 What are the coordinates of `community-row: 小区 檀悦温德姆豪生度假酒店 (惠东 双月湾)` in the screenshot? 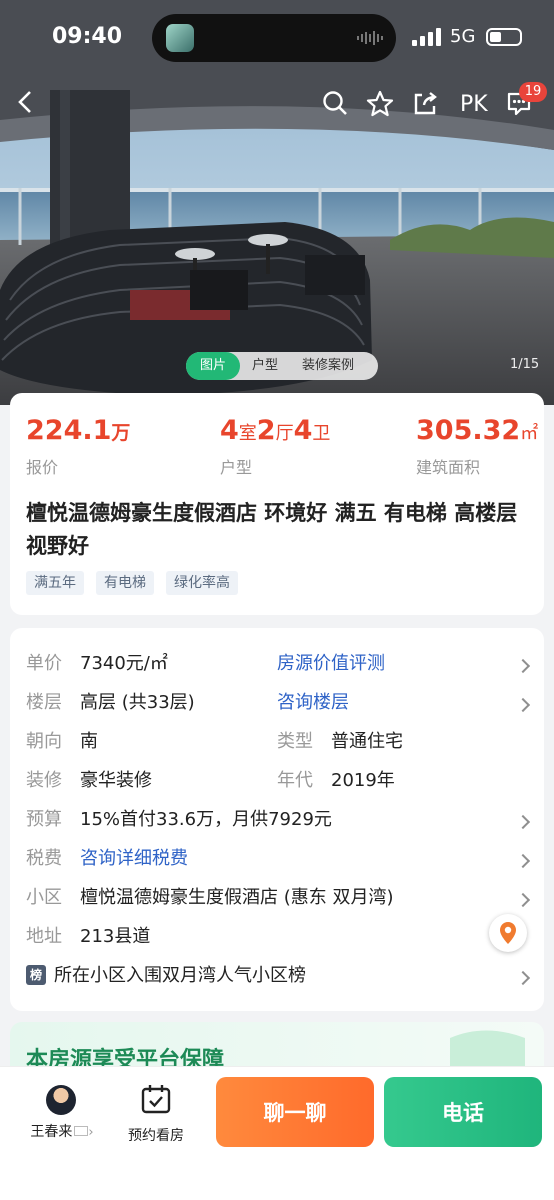 It's located at (210, 898).